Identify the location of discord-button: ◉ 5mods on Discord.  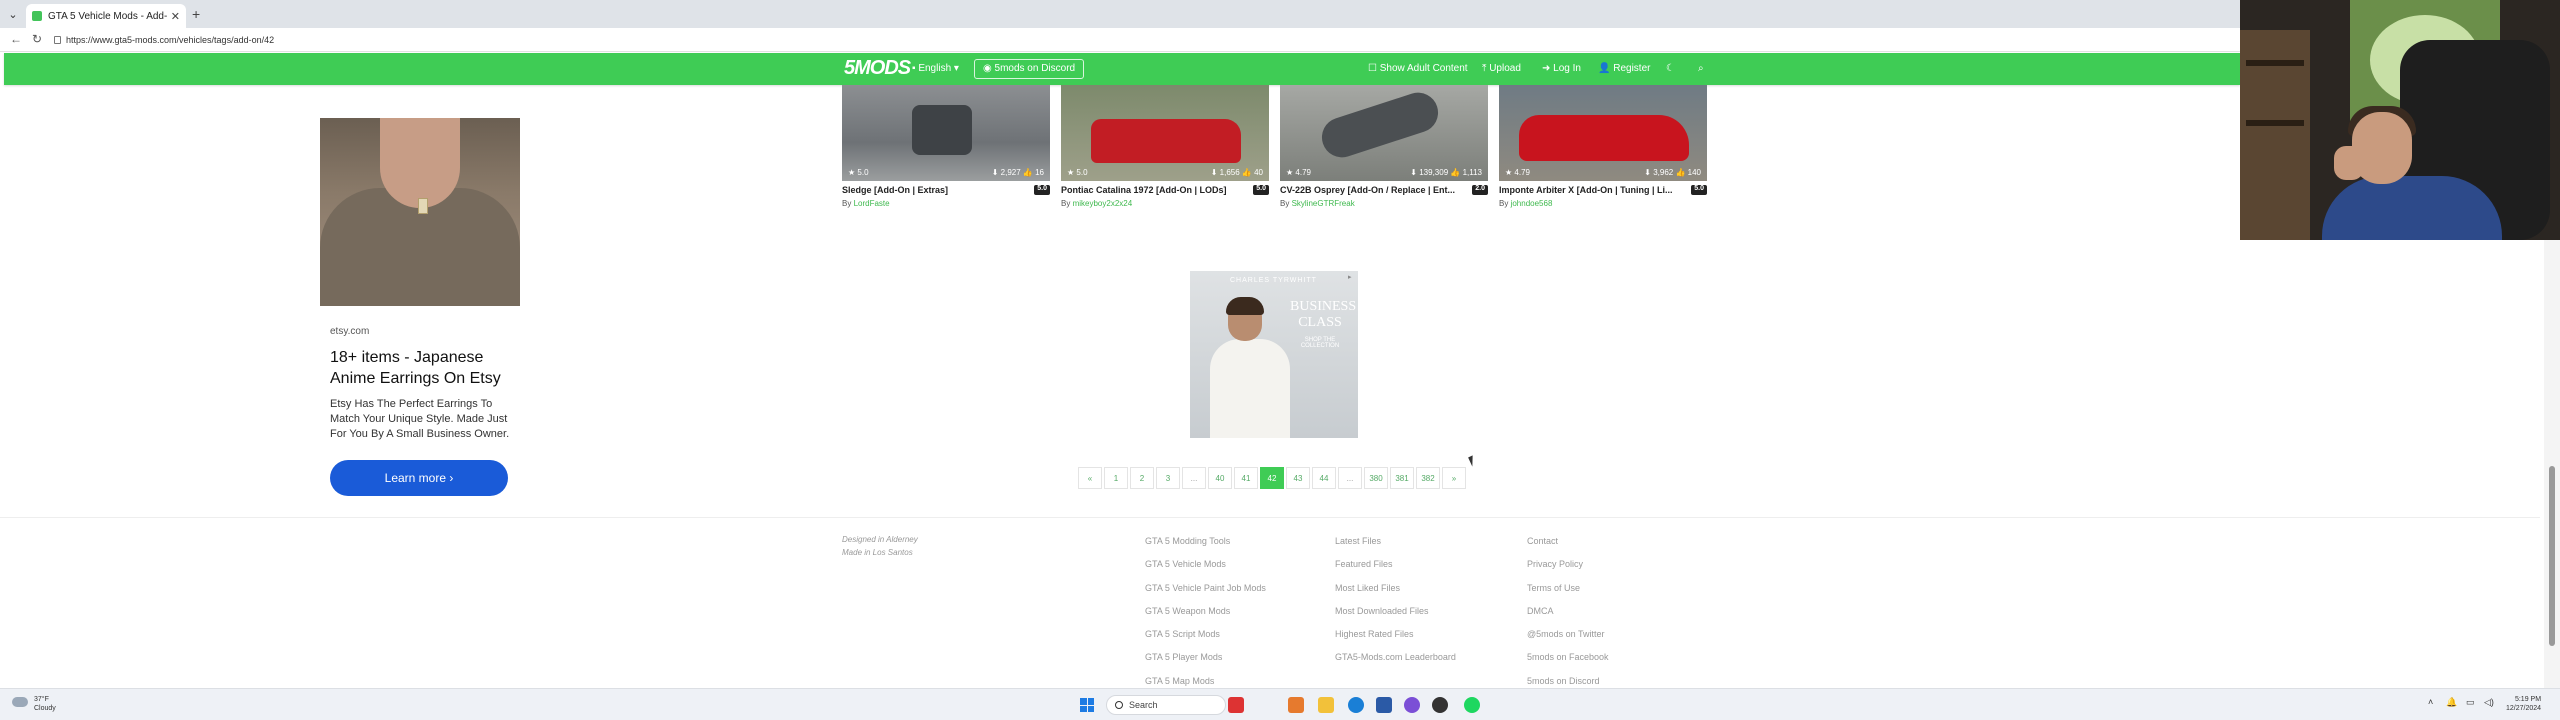
(1029, 69).